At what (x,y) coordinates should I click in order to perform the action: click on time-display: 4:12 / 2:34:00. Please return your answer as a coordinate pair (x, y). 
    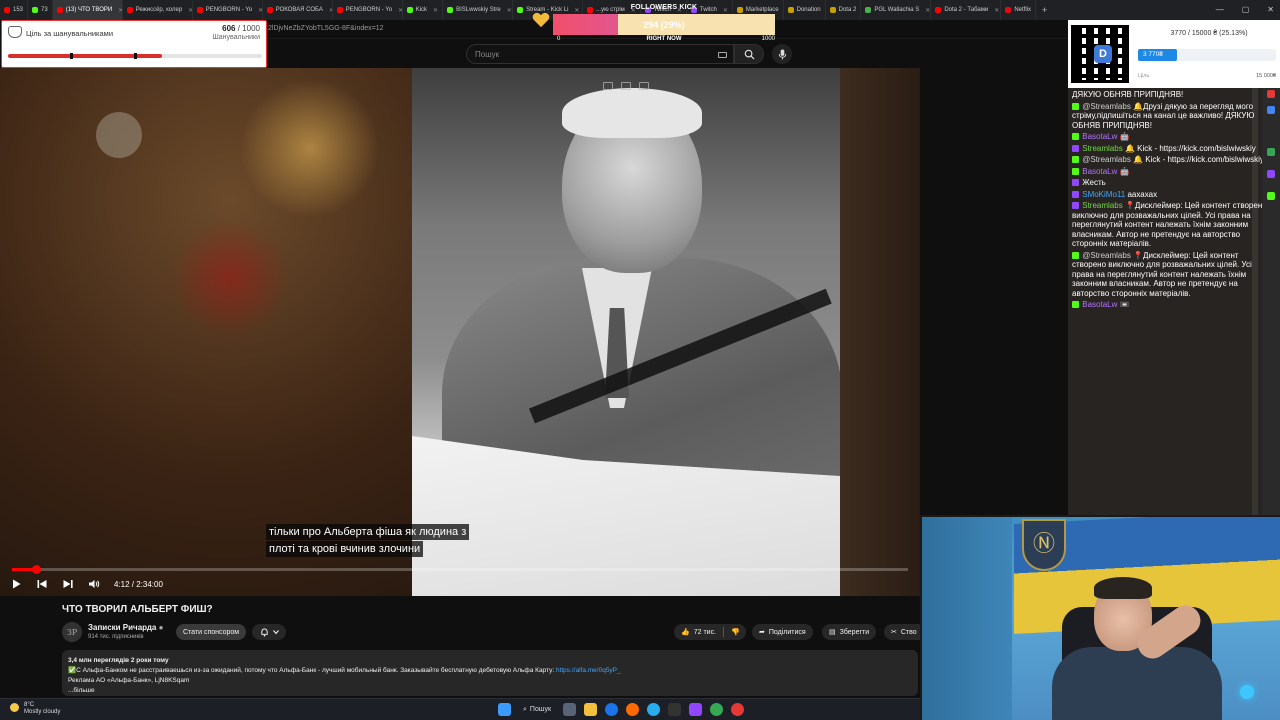
    Looking at the image, I should click on (138, 584).